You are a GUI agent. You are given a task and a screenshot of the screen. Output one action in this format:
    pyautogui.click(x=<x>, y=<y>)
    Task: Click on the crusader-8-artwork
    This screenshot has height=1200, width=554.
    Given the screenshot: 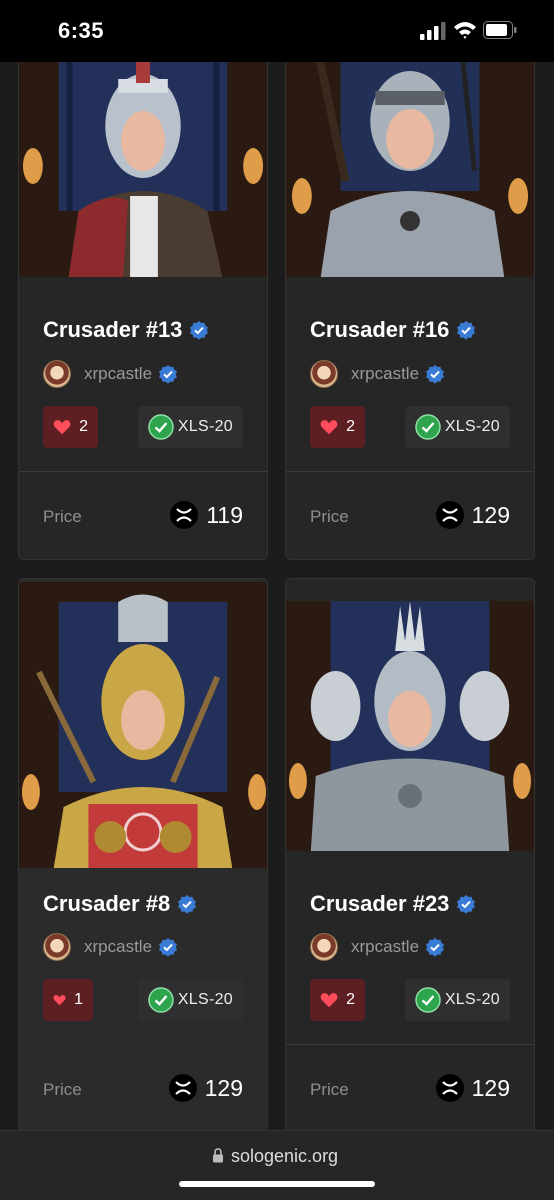 What is the action you would take?
    pyautogui.click(x=143, y=725)
    